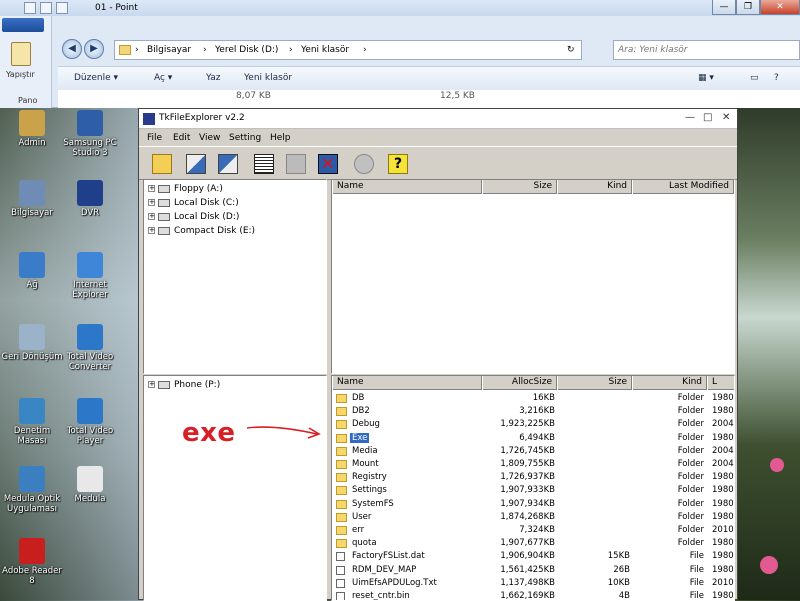 This screenshot has width=800, height=601. What do you see at coordinates (438, 119) in the screenshot?
I see `tk-titlebar: TkFileExplorer v2.2 — □ ✕` at bounding box center [438, 119].